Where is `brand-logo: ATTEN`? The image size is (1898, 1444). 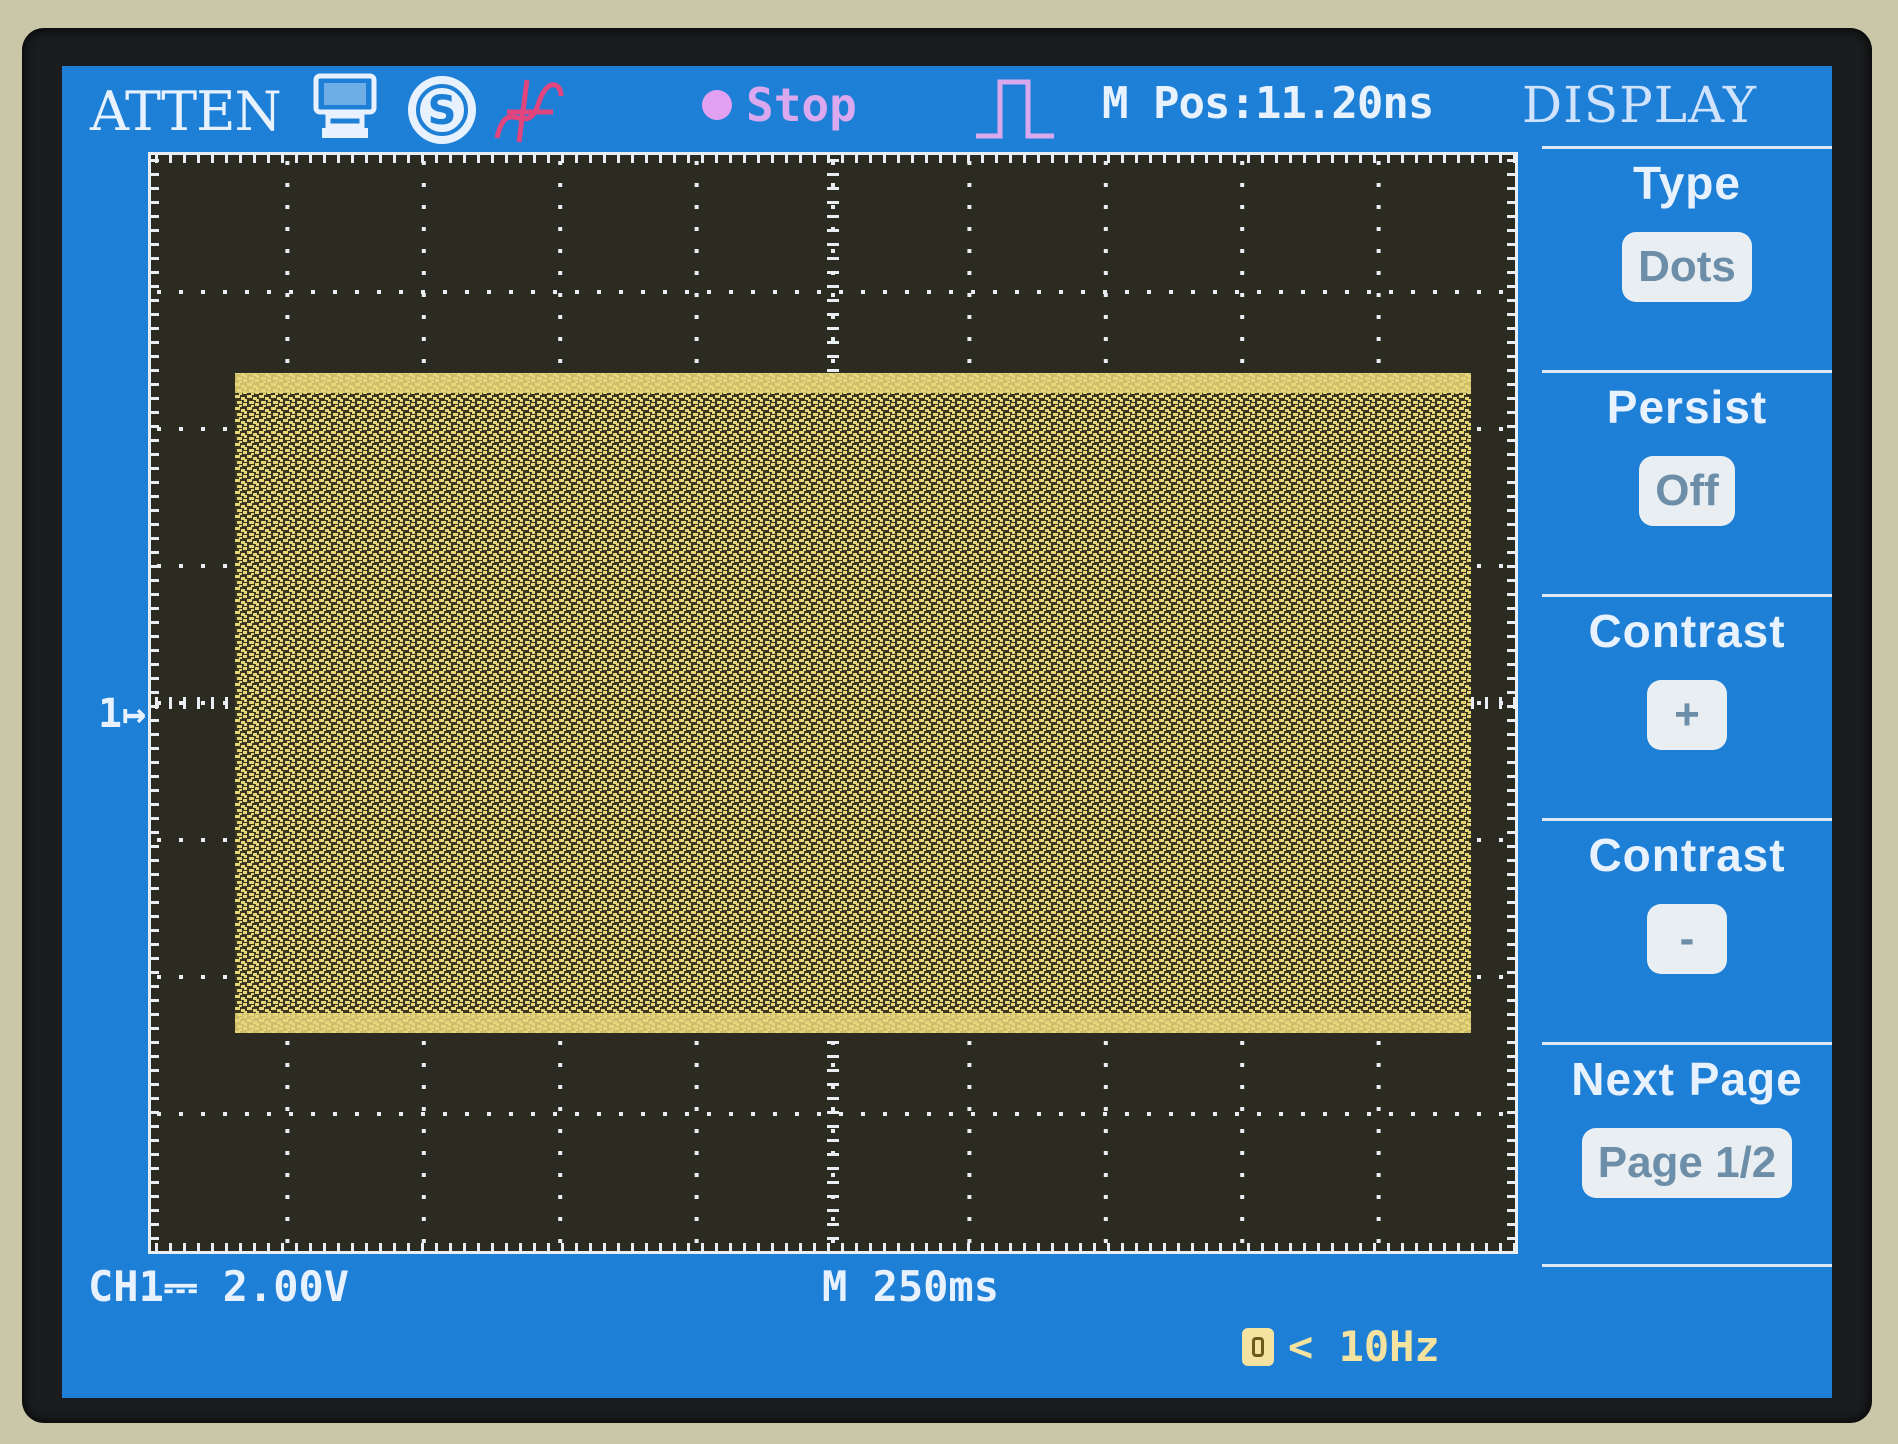
brand-logo: ATTEN is located at coordinates (186, 111).